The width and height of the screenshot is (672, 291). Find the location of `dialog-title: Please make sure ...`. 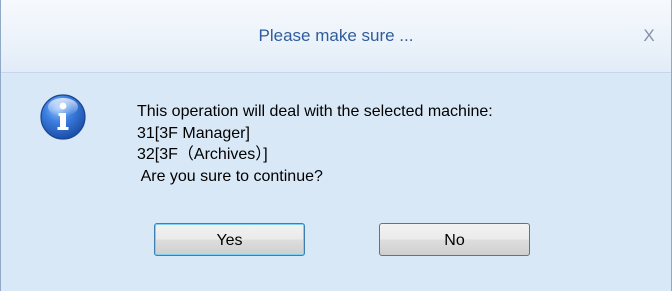

dialog-title: Please make sure ... is located at coordinates (336, 35).